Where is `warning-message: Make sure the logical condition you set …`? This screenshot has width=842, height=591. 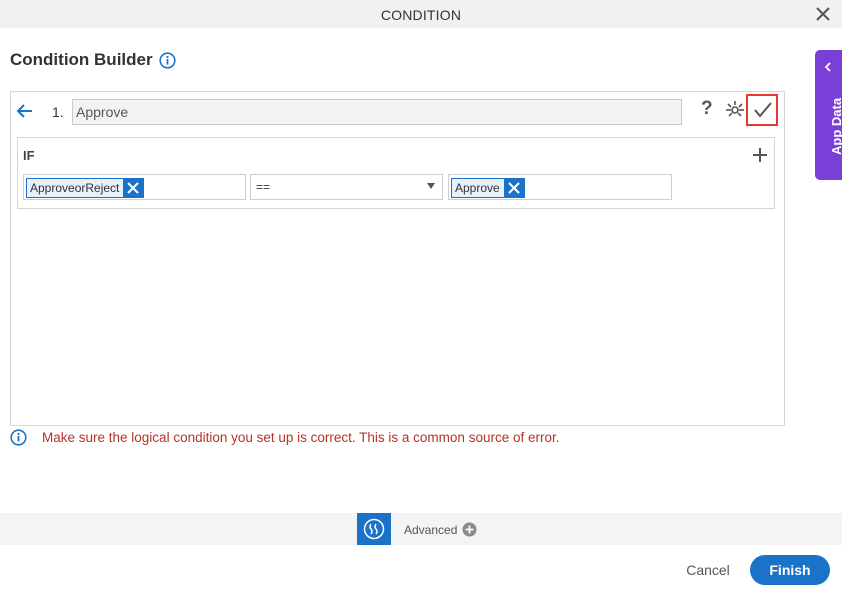 warning-message: Make sure the logical condition you set … is located at coordinates (301, 437).